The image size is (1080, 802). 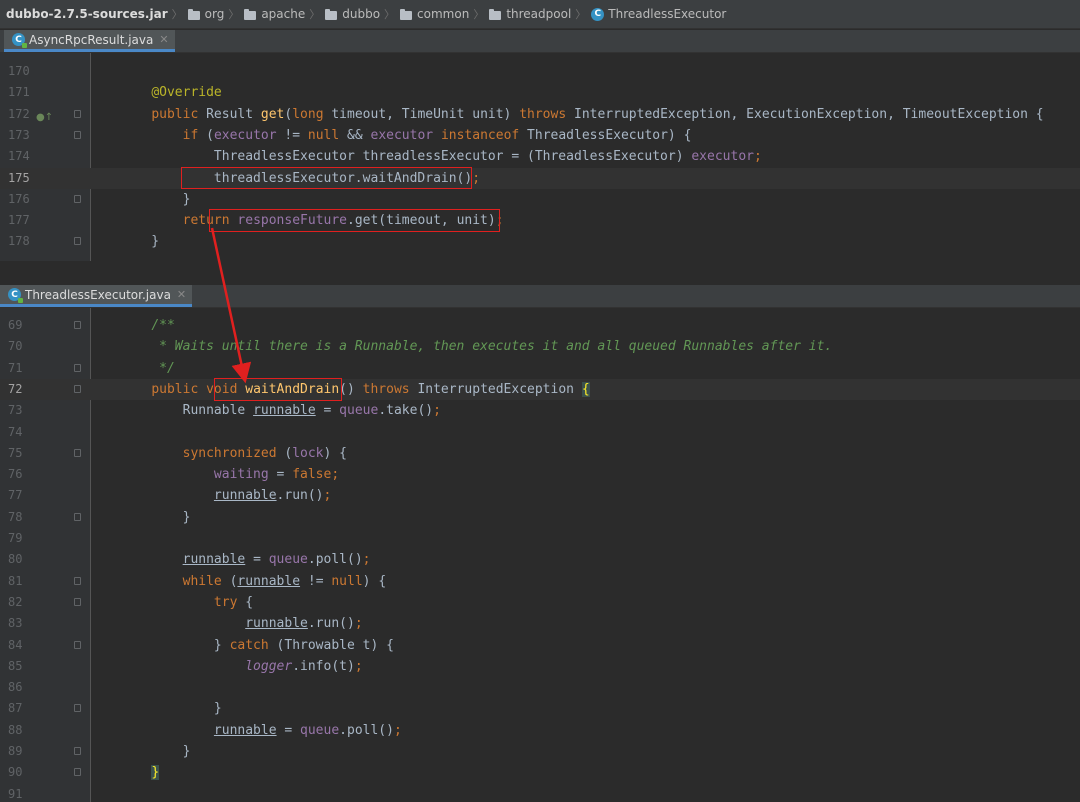 What do you see at coordinates (23, 453) in the screenshot?
I see `line-number: 75` at bounding box center [23, 453].